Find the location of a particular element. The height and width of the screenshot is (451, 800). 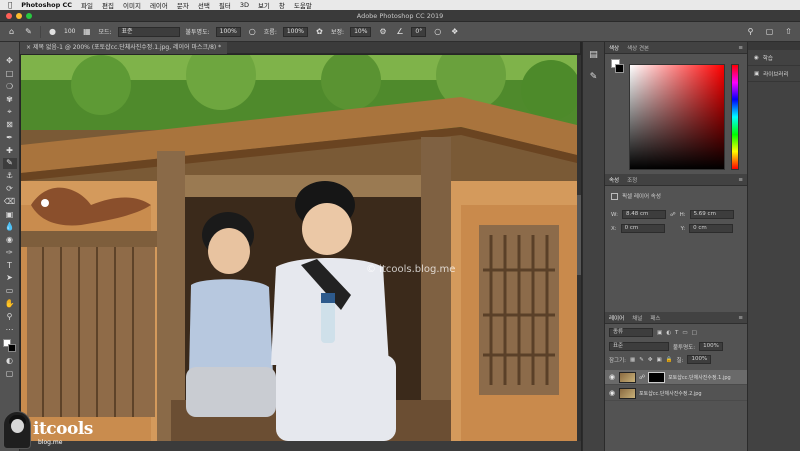

marquee-tool-icon: □ is located at coordinates (10, 74).